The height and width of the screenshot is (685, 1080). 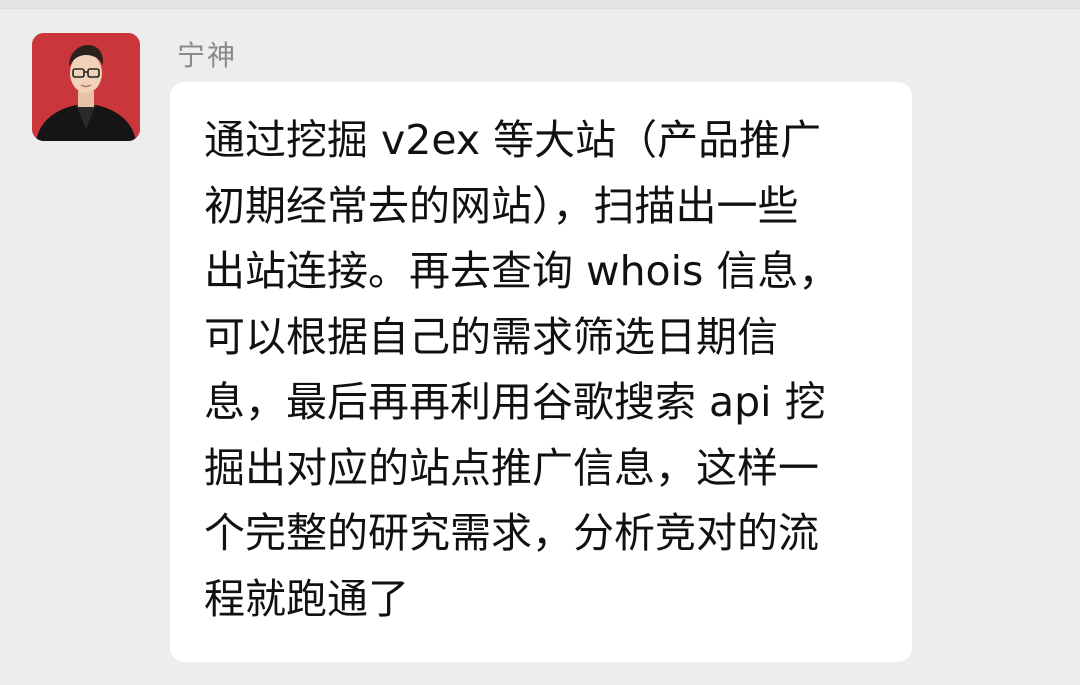 I want to click on avatar-portrait-icon, so click(x=86, y=87).